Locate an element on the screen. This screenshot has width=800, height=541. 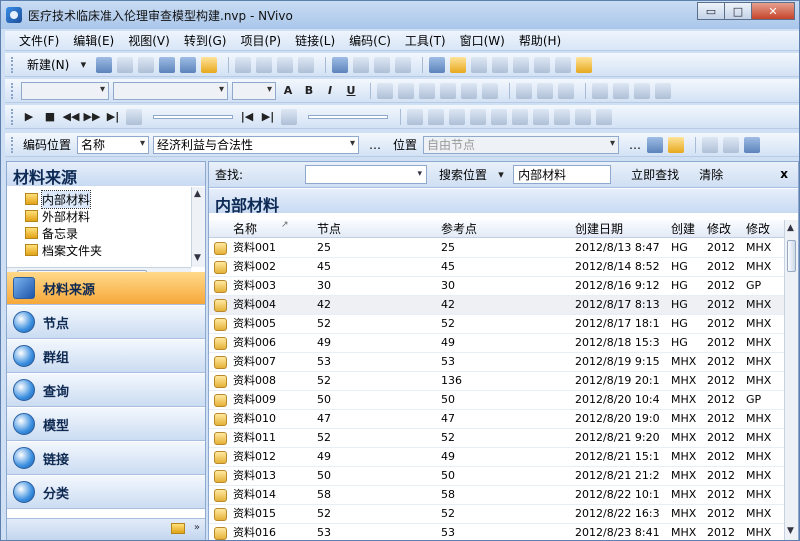
table-row: 资料004 42 42 2012/8/17 8:13 HG 2012 MHX is located at coordinates (496, 305).